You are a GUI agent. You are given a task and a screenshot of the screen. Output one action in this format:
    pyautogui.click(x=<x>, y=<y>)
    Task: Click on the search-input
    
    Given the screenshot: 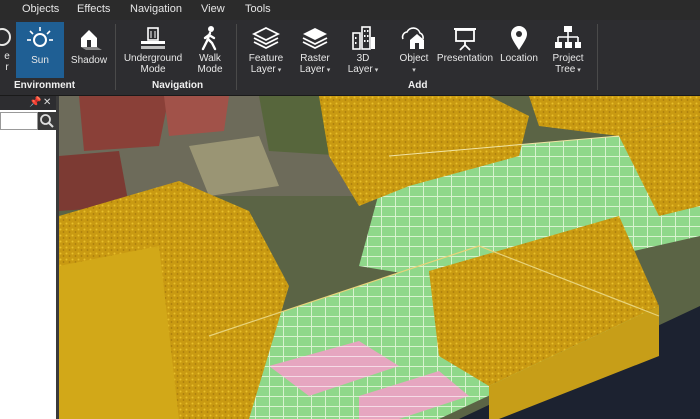 What is the action you would take?
    pyautogui.click(x=19, y=121)
    